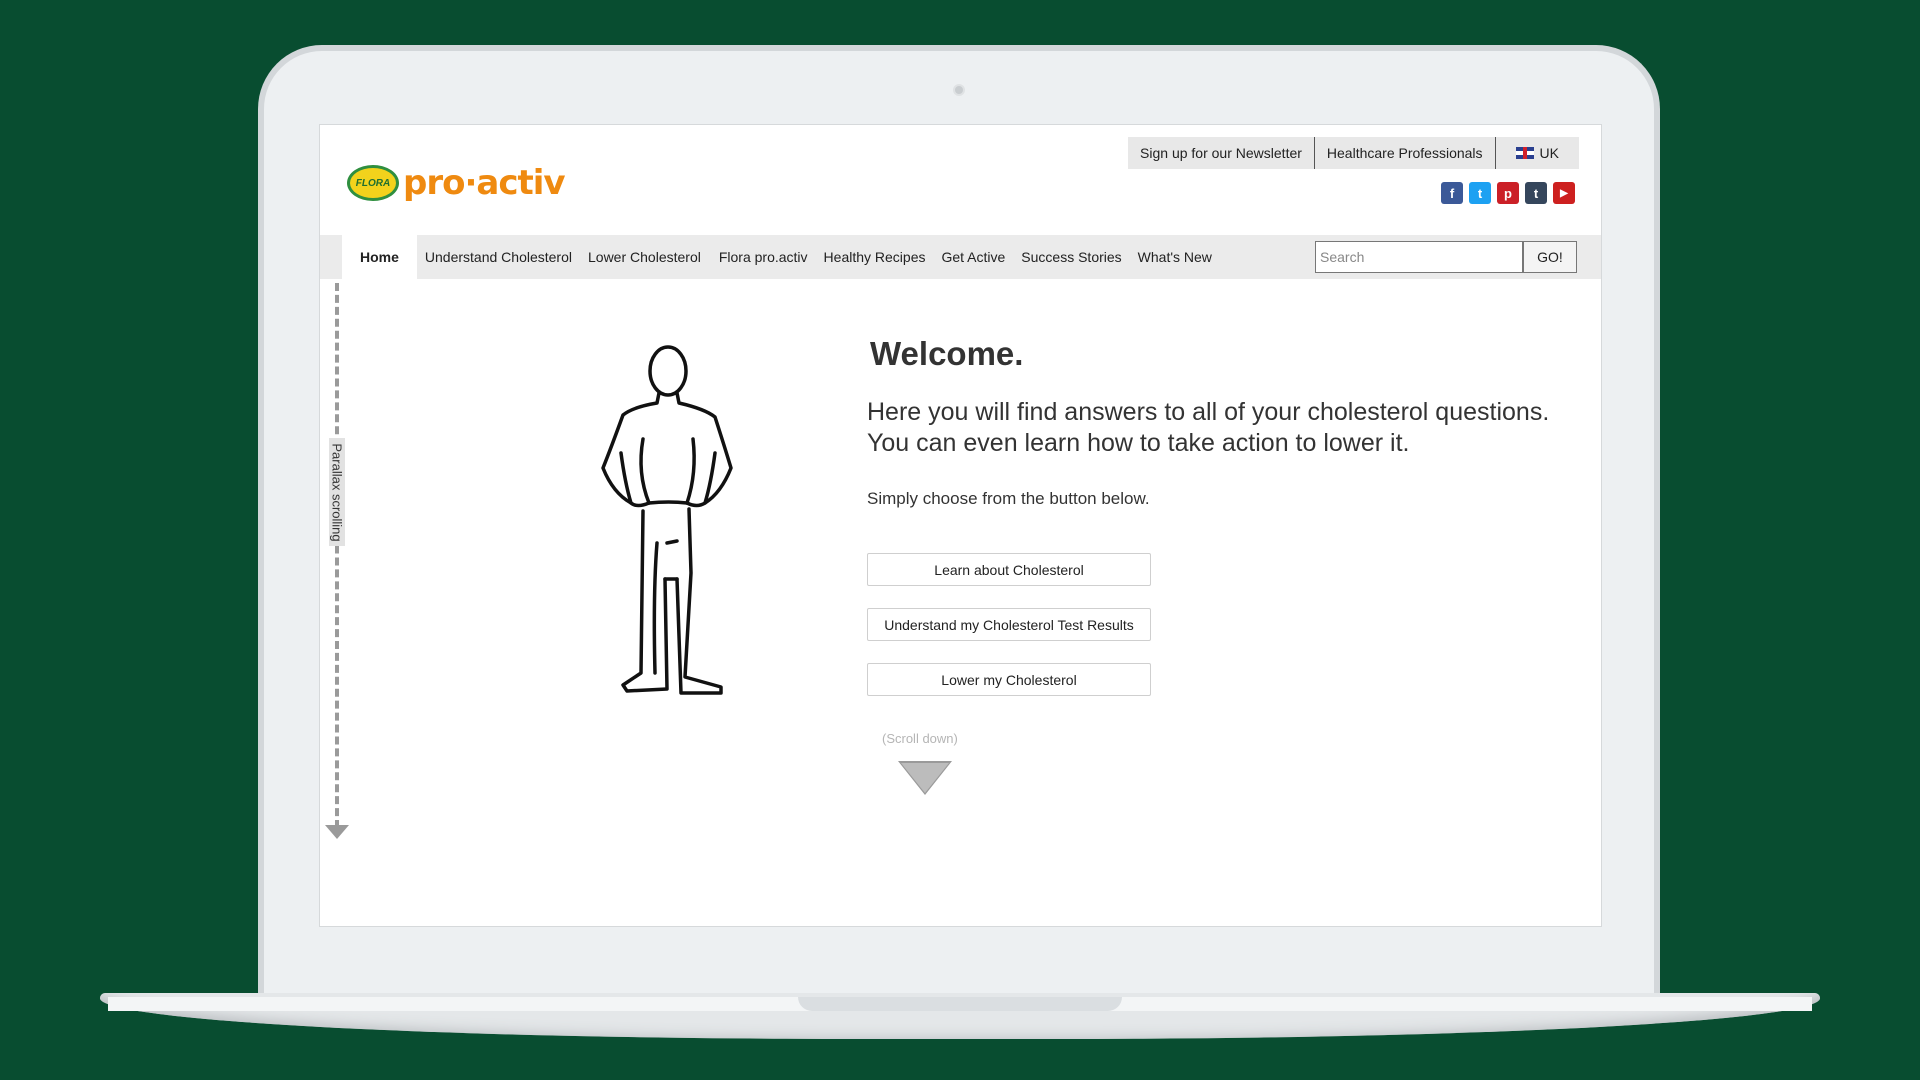 This screenshot has width=1920, height=1080. Describe the element at coordinates (484, 183) in the screenshot. I see `logo-wordmark: pro·activ` at that location.